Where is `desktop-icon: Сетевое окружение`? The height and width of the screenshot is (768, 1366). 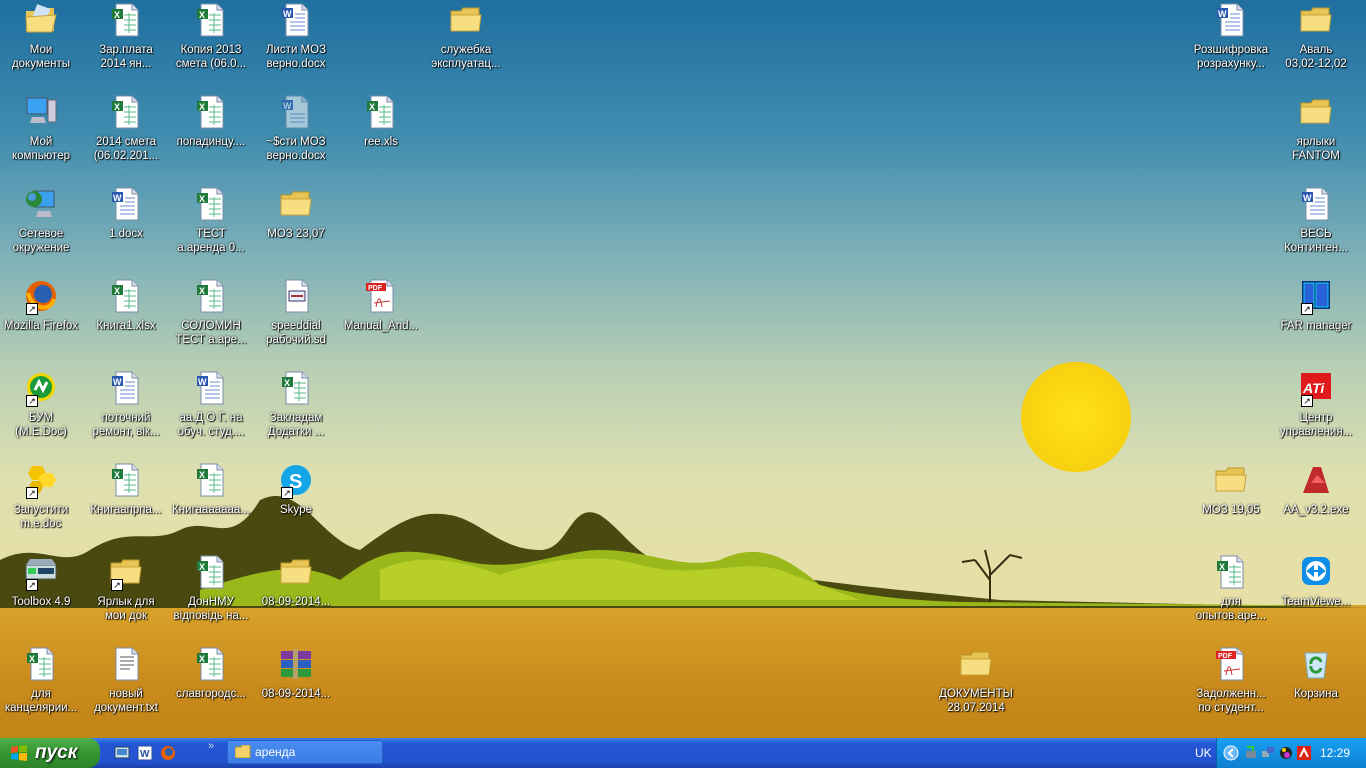 desktop-icon: Сетевое окружение is located at coordinates (41, 221).